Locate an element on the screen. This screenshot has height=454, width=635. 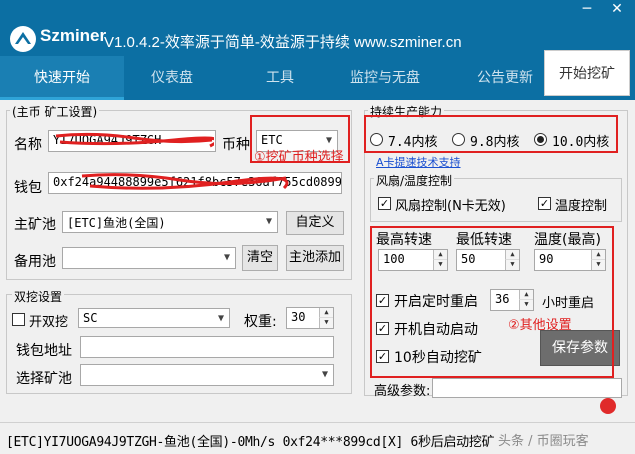
dual-mining-checkbox is located at coordinates (18, 319).